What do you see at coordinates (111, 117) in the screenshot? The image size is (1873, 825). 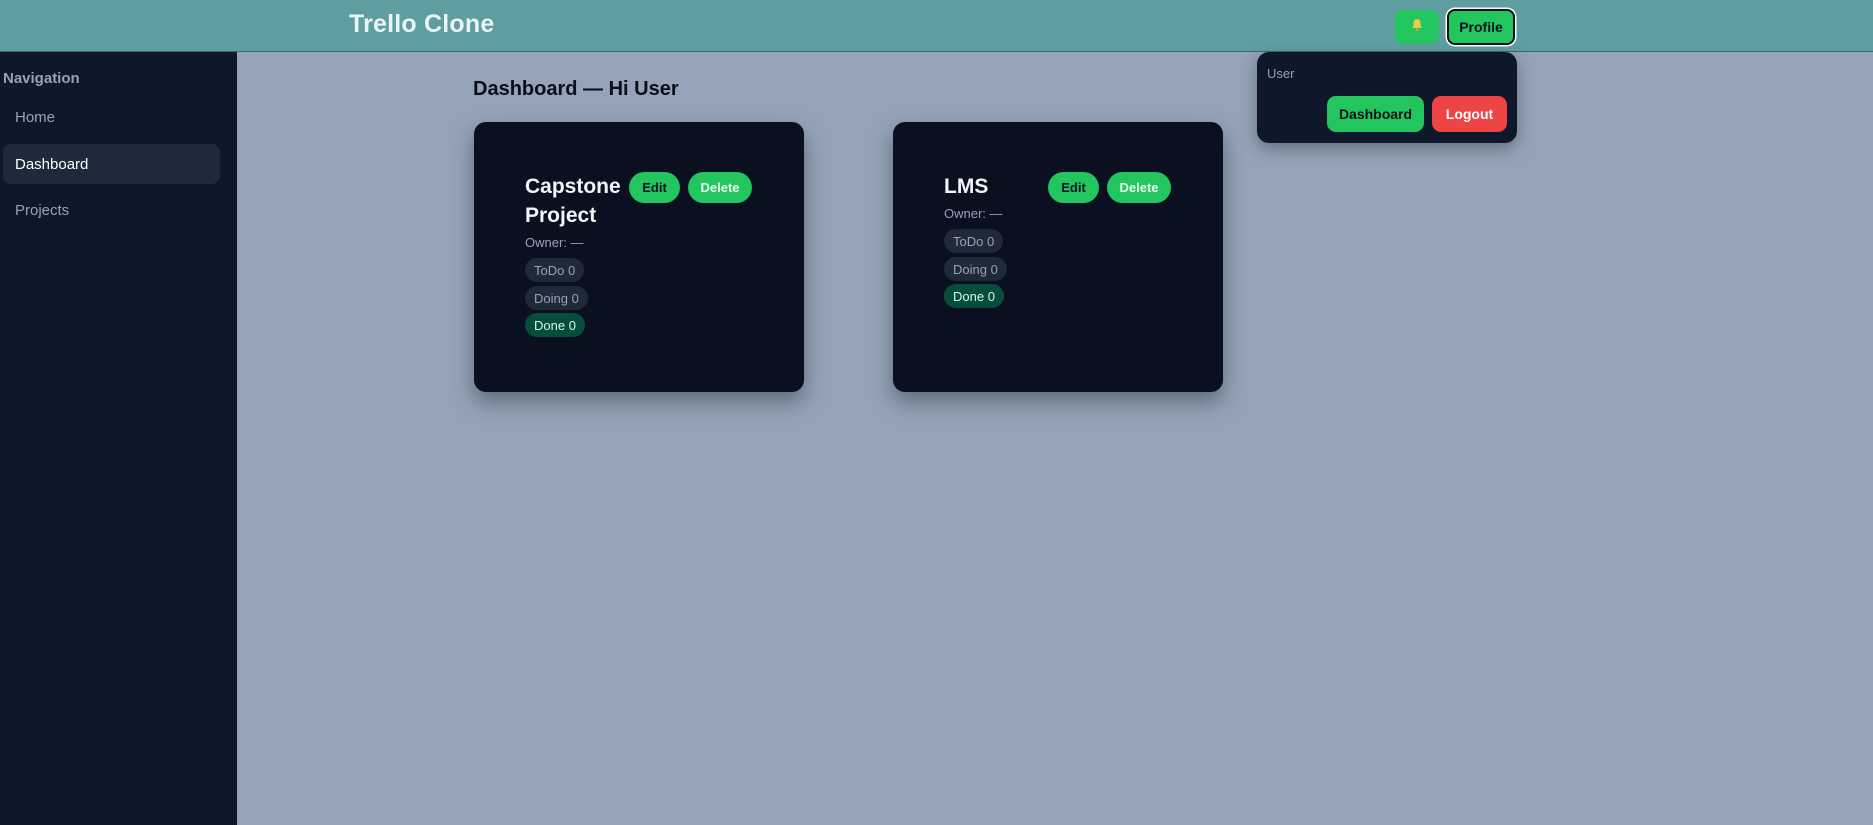 I see `sidebar-item-home: Home` at bounding box center [111, 117].